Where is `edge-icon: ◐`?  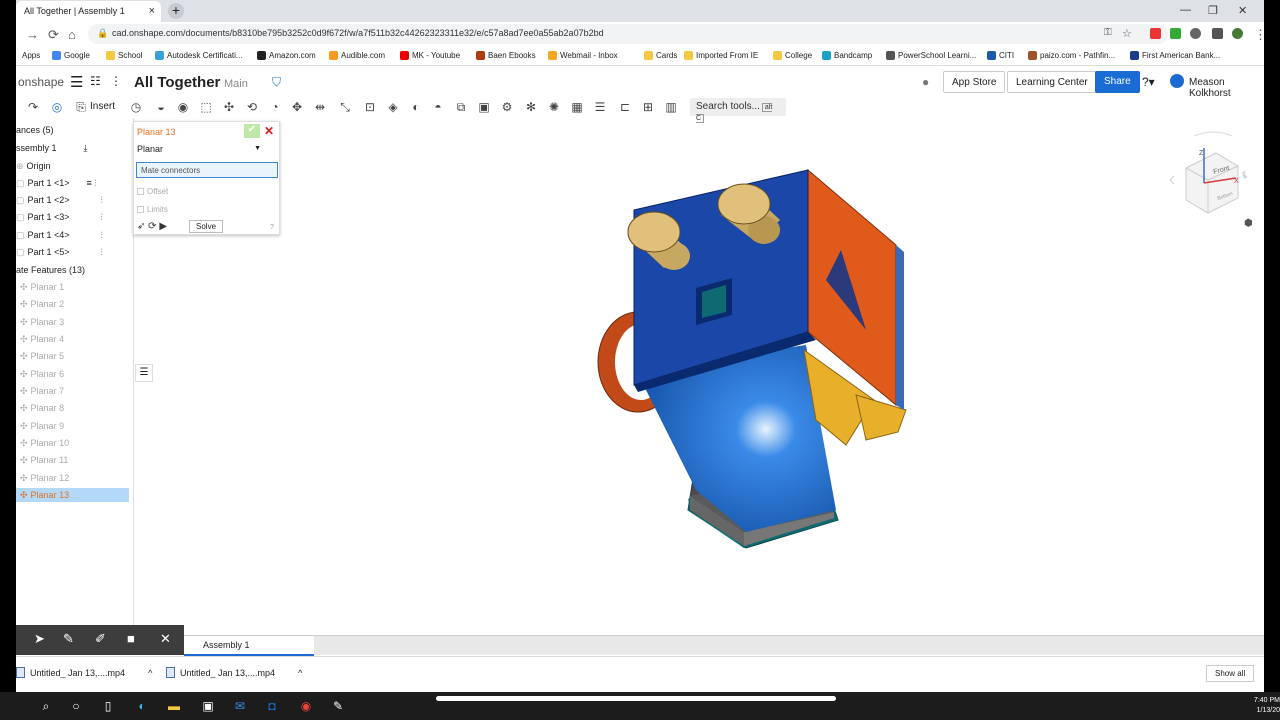 edge-icon: ◐ is located at coordinates (142, 706).